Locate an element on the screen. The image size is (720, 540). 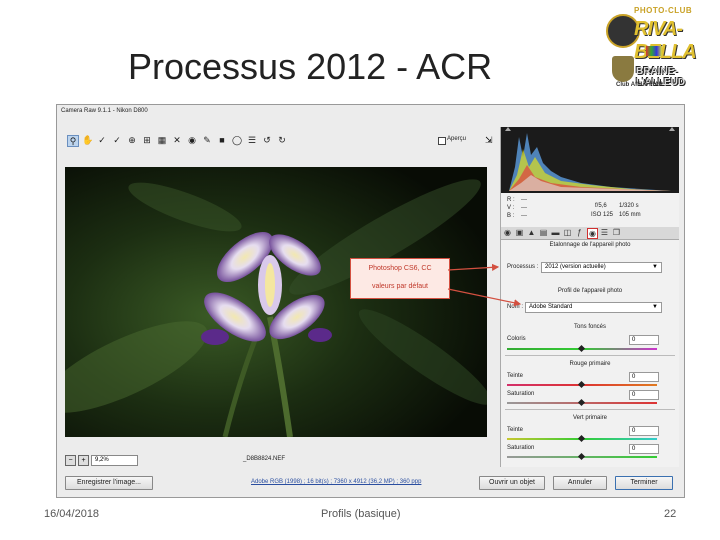
adjustment-brush-icon: ✎ is located at coordinates (207, 140).